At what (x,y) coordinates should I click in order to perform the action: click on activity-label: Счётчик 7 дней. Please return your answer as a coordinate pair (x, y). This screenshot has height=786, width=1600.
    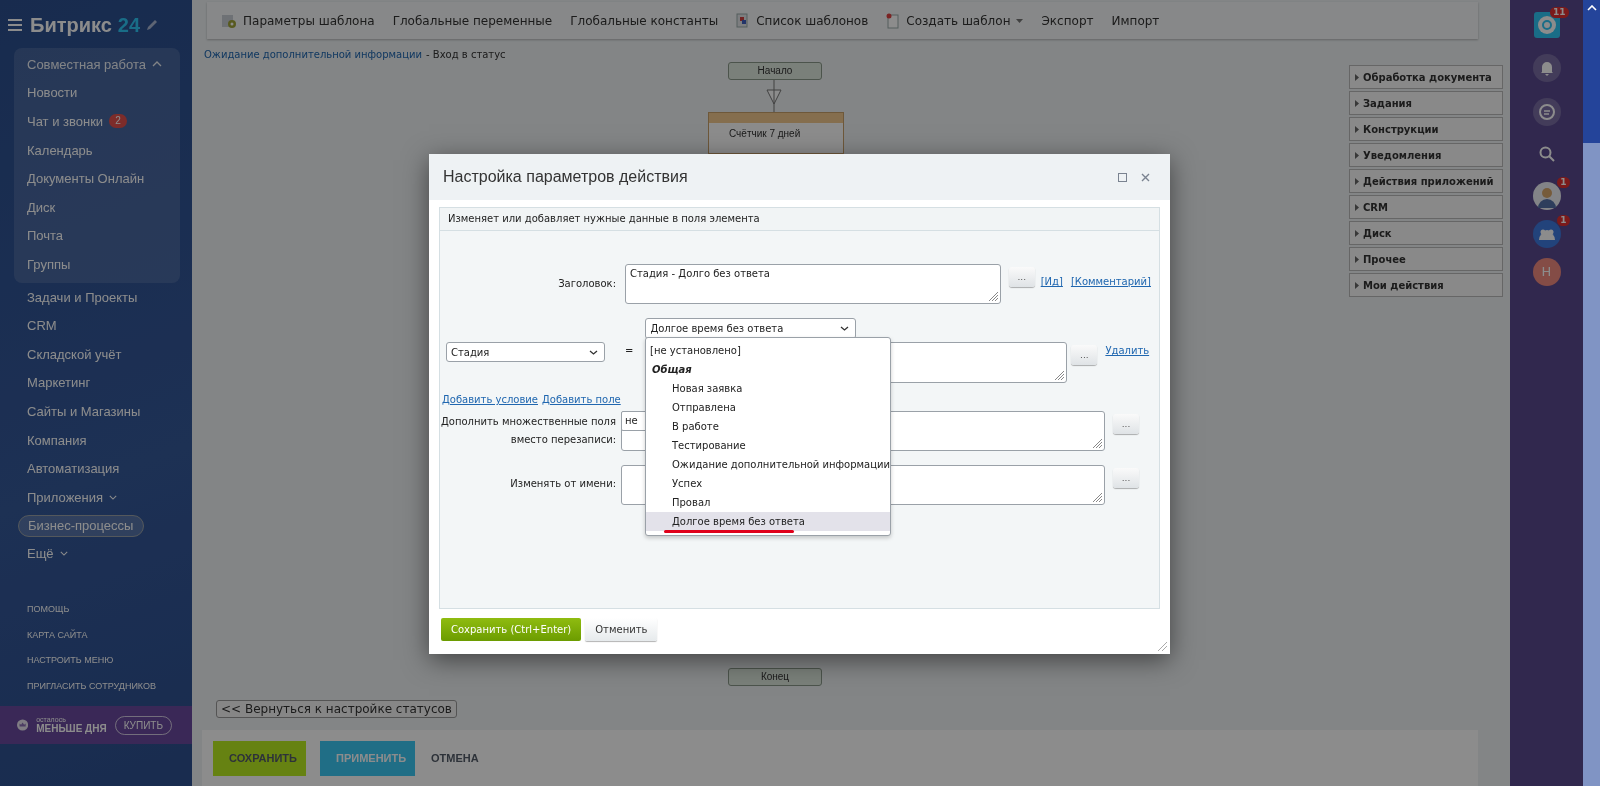
    Looking at the image, I should click on (764, 133).